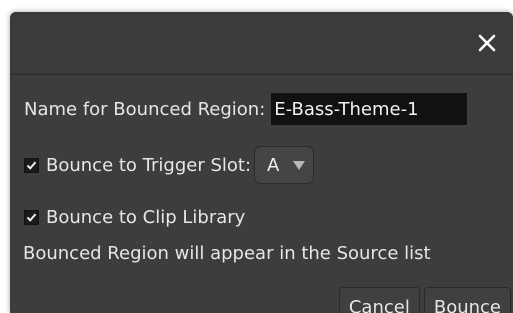 The image size is (513, 313). Describe the element at coordinates (146, 217) in the screenshot. I see `clip-library-label: Bounce to Clip Library` at that location.